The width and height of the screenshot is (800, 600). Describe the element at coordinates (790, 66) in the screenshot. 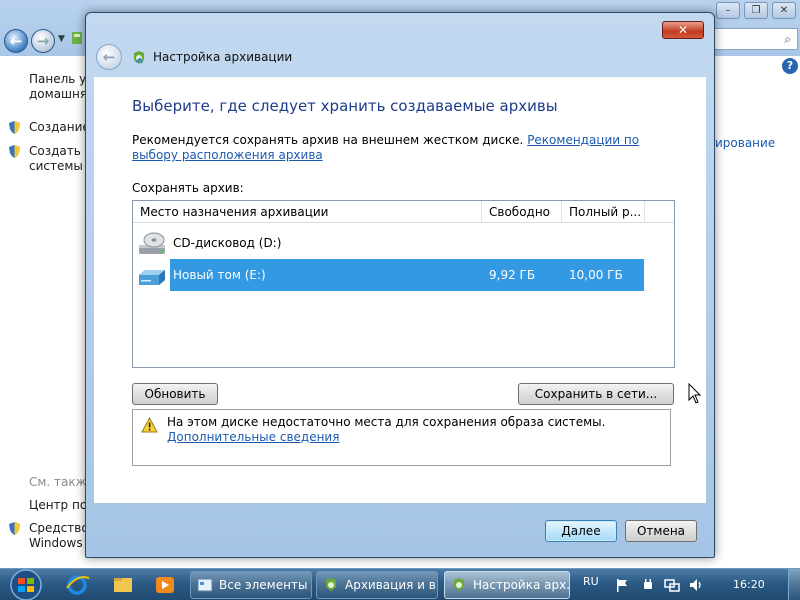

I see `help-icon: ?` at that location.